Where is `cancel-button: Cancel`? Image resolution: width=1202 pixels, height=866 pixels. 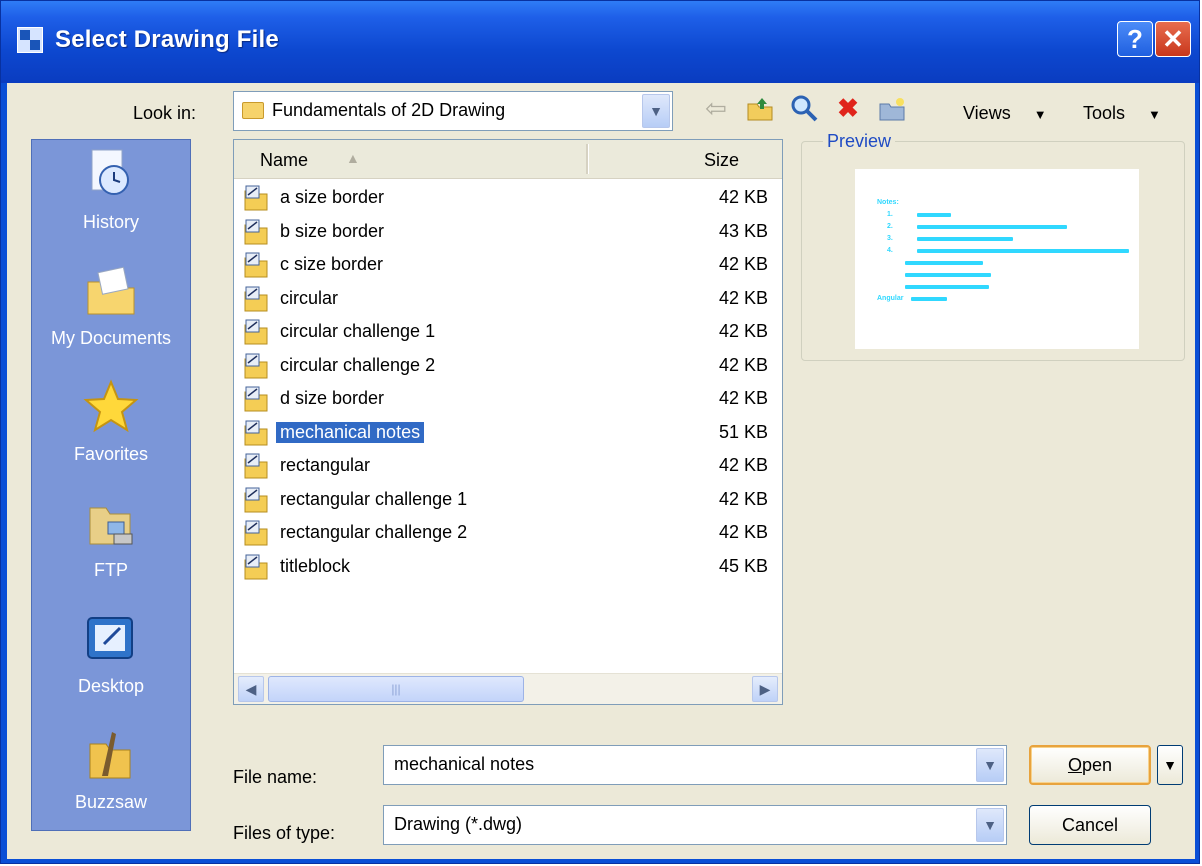 cancel-button: Cancel is located at coordinates (1090, 825).